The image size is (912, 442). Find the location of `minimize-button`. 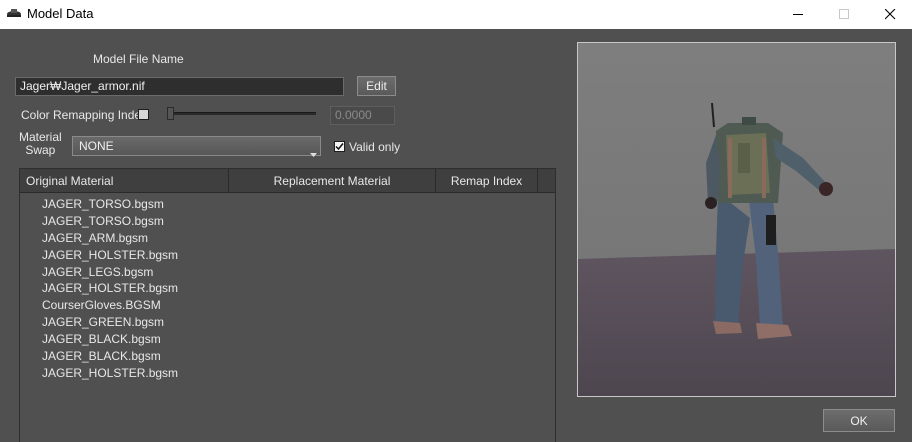

minimize-button is located at coordinates (798, 14).